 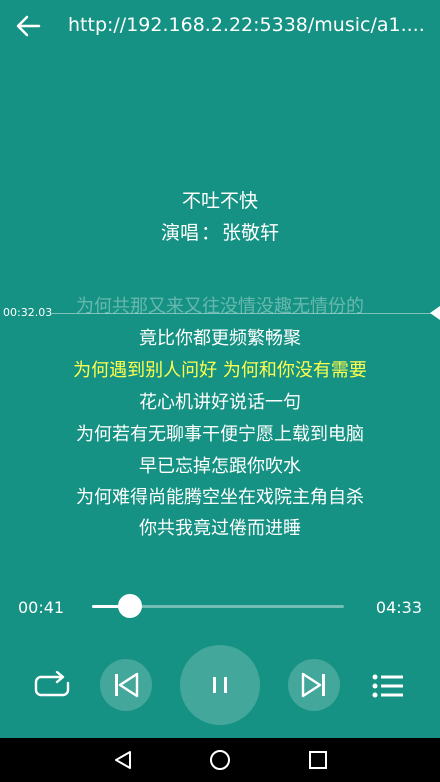 What do you see at coordinates (220, 497) in the screenshot?
I see `lyric-line: 为何难得尚能腾空坐在戏院主角自杀` at bounding box center [220, 497].